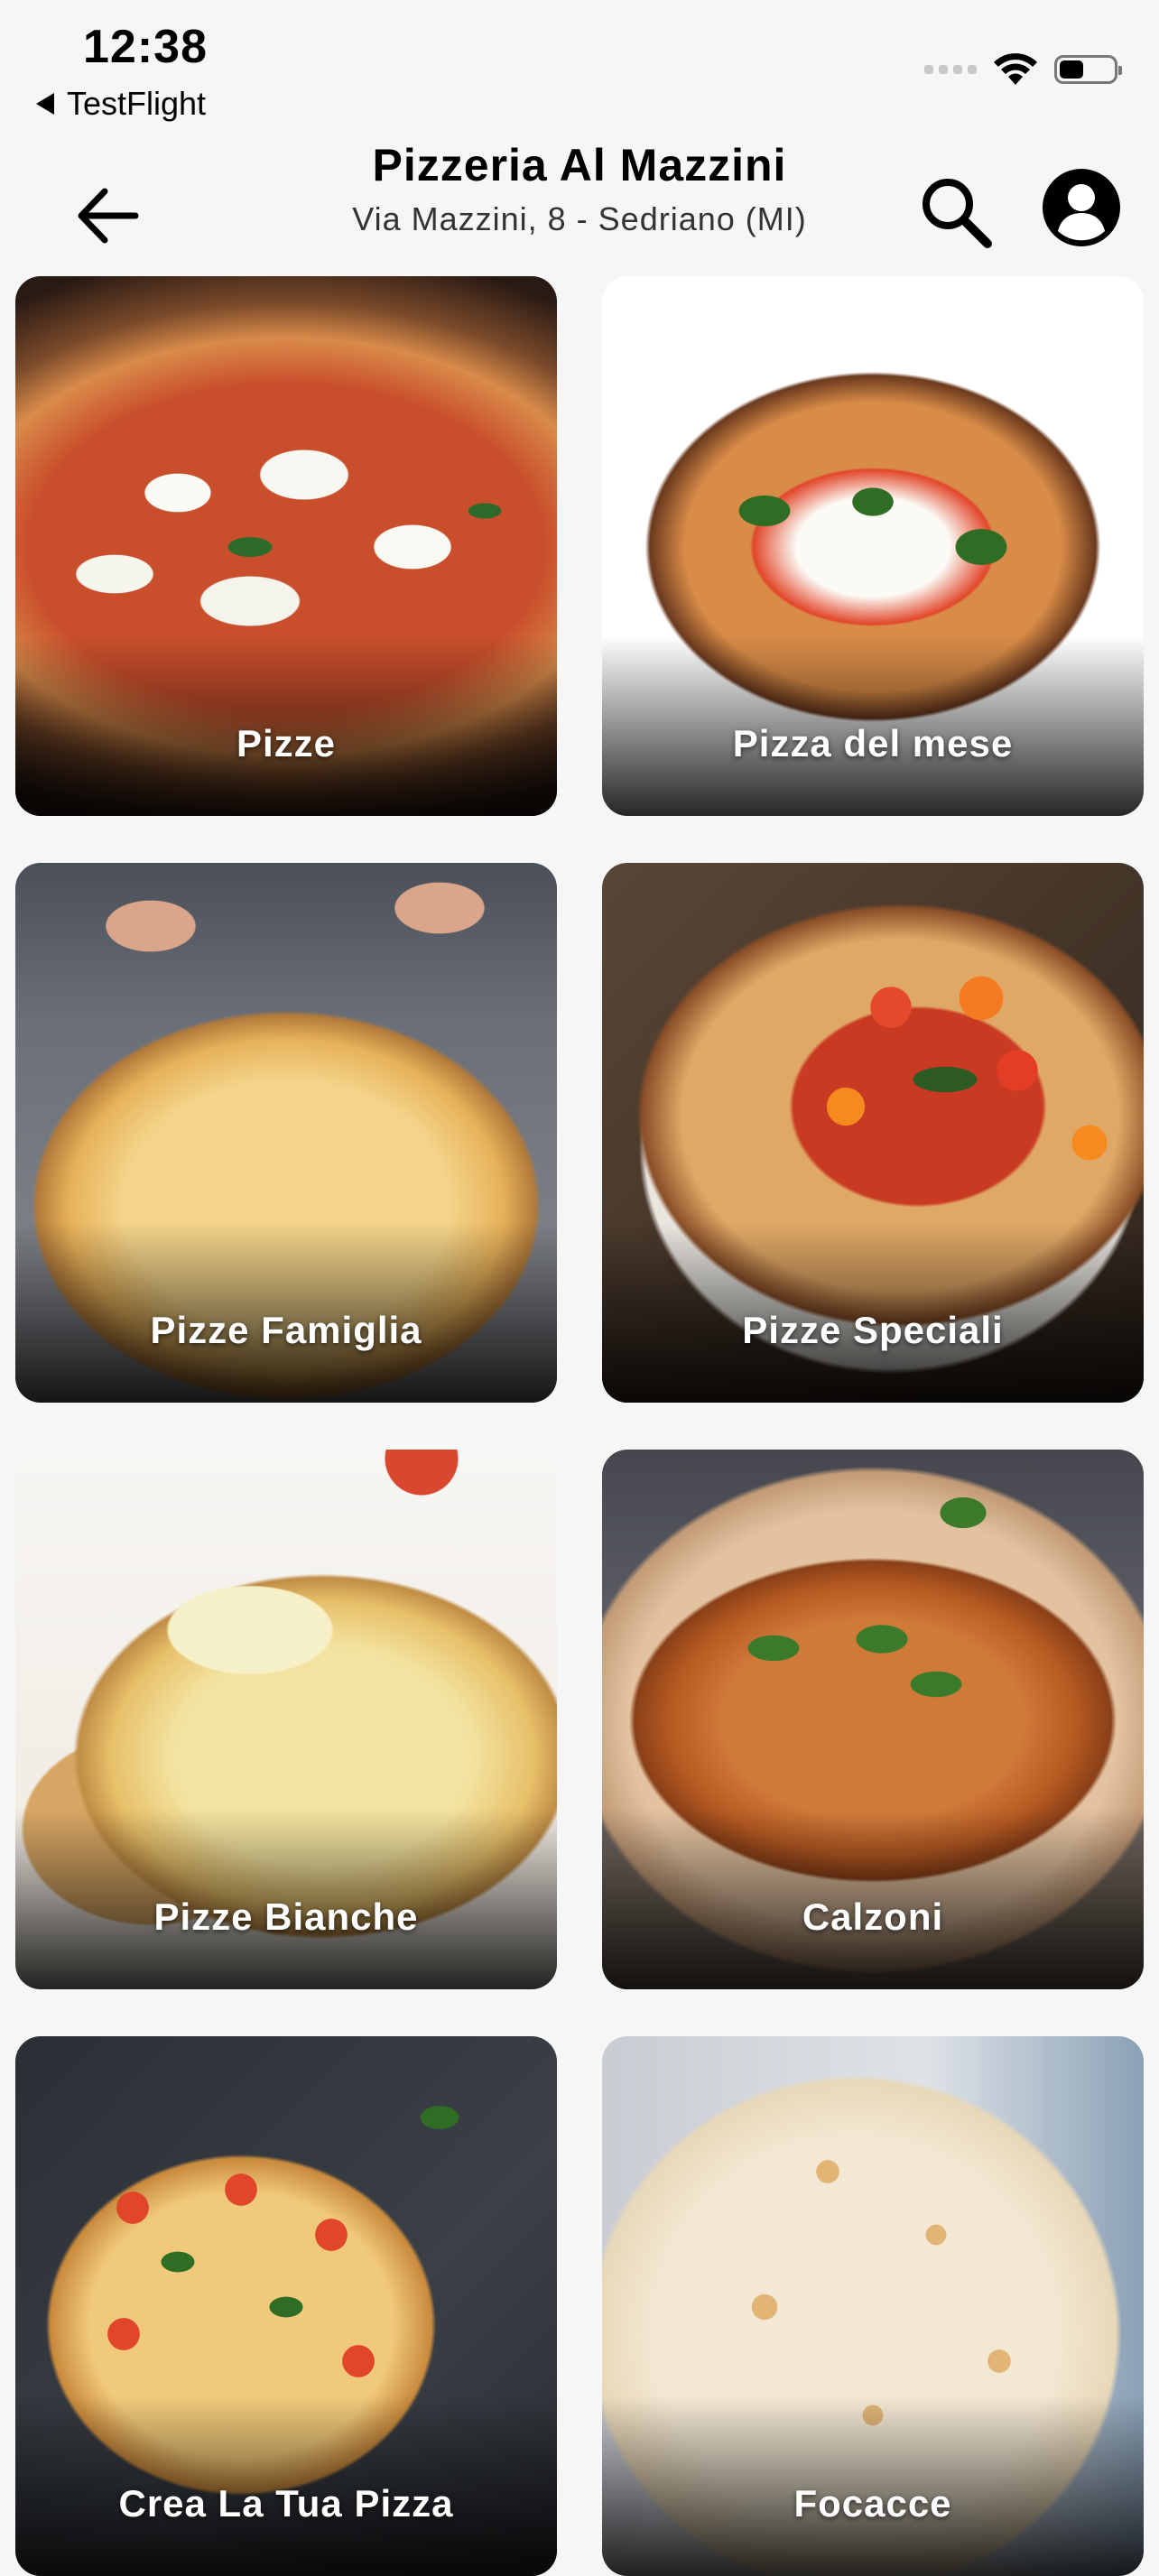 The width and height of the screenshot is (1159, 2576). What do you see at coordinates (286, 546) in the screenshot?
I see `category-card-pizze: Pizze` at bounding box center [286, 546].